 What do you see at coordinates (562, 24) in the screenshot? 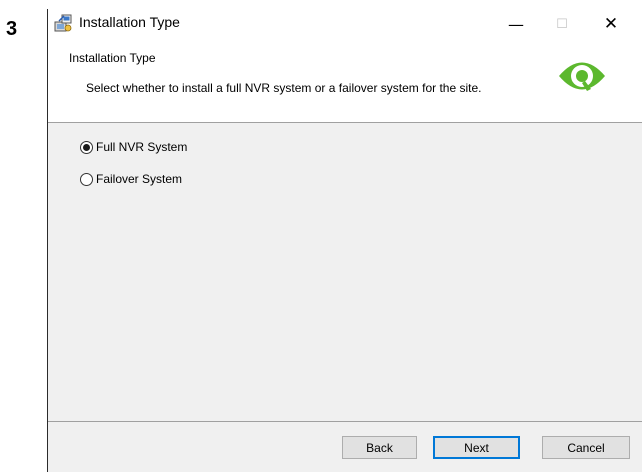
I see `maximize-button: ☐` at bounding box center [562, 24].